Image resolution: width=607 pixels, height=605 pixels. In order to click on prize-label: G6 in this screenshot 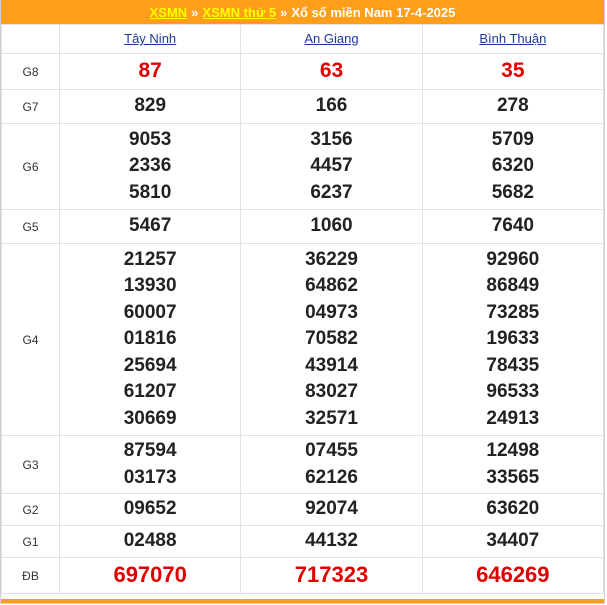, I will do `click(30, 166)`.